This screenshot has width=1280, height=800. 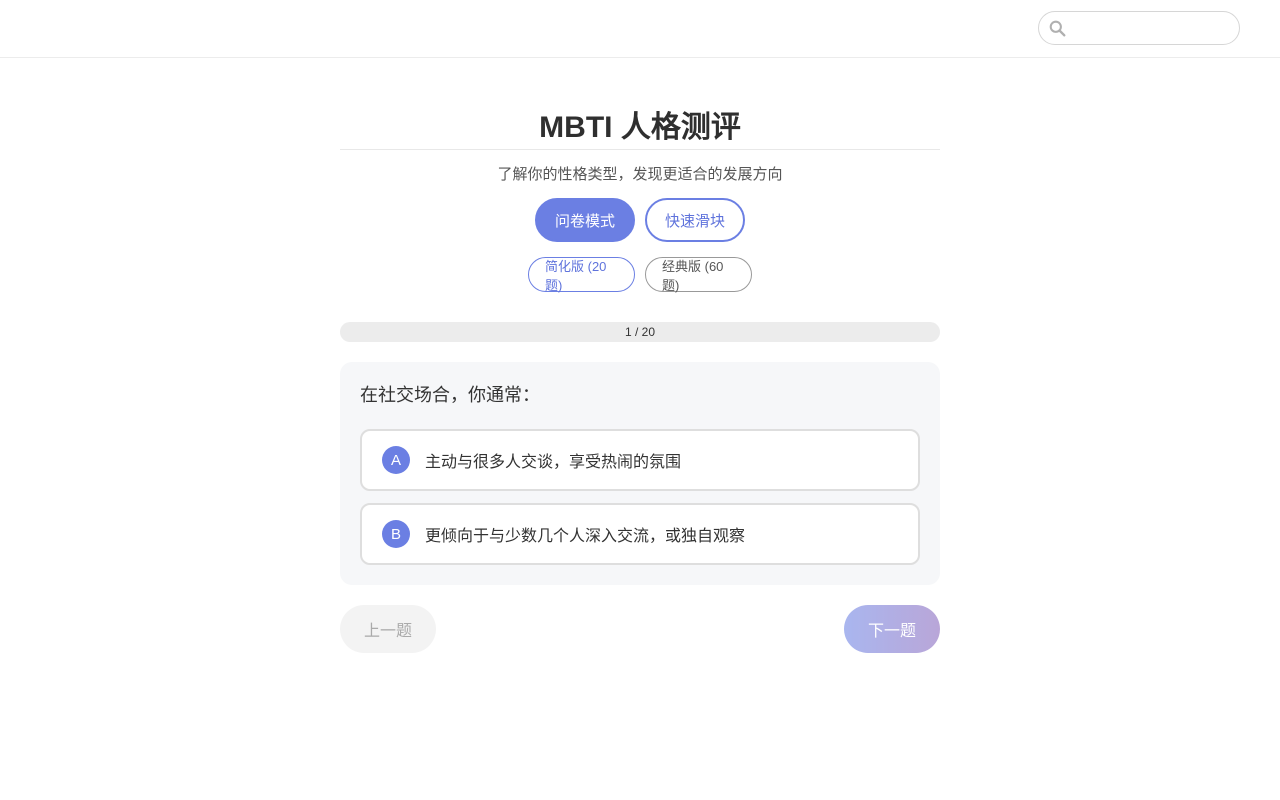 What do you see at coordinates (640, 29) in the screenshot?
I see `top-bar` at bounding box center [640, 29].